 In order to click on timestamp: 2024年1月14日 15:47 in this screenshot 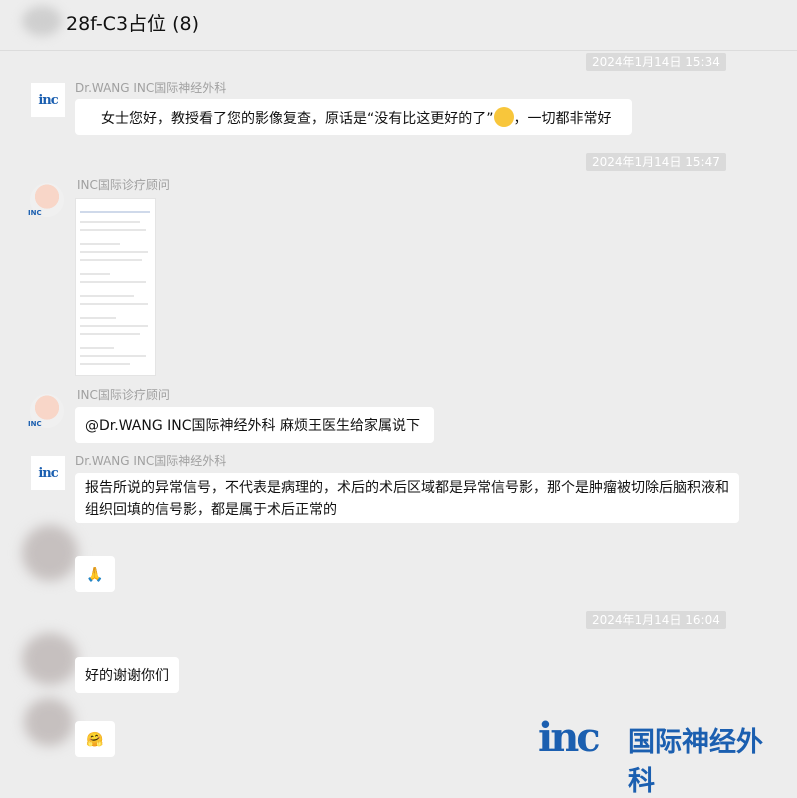, I will do `click(656, 162)`.